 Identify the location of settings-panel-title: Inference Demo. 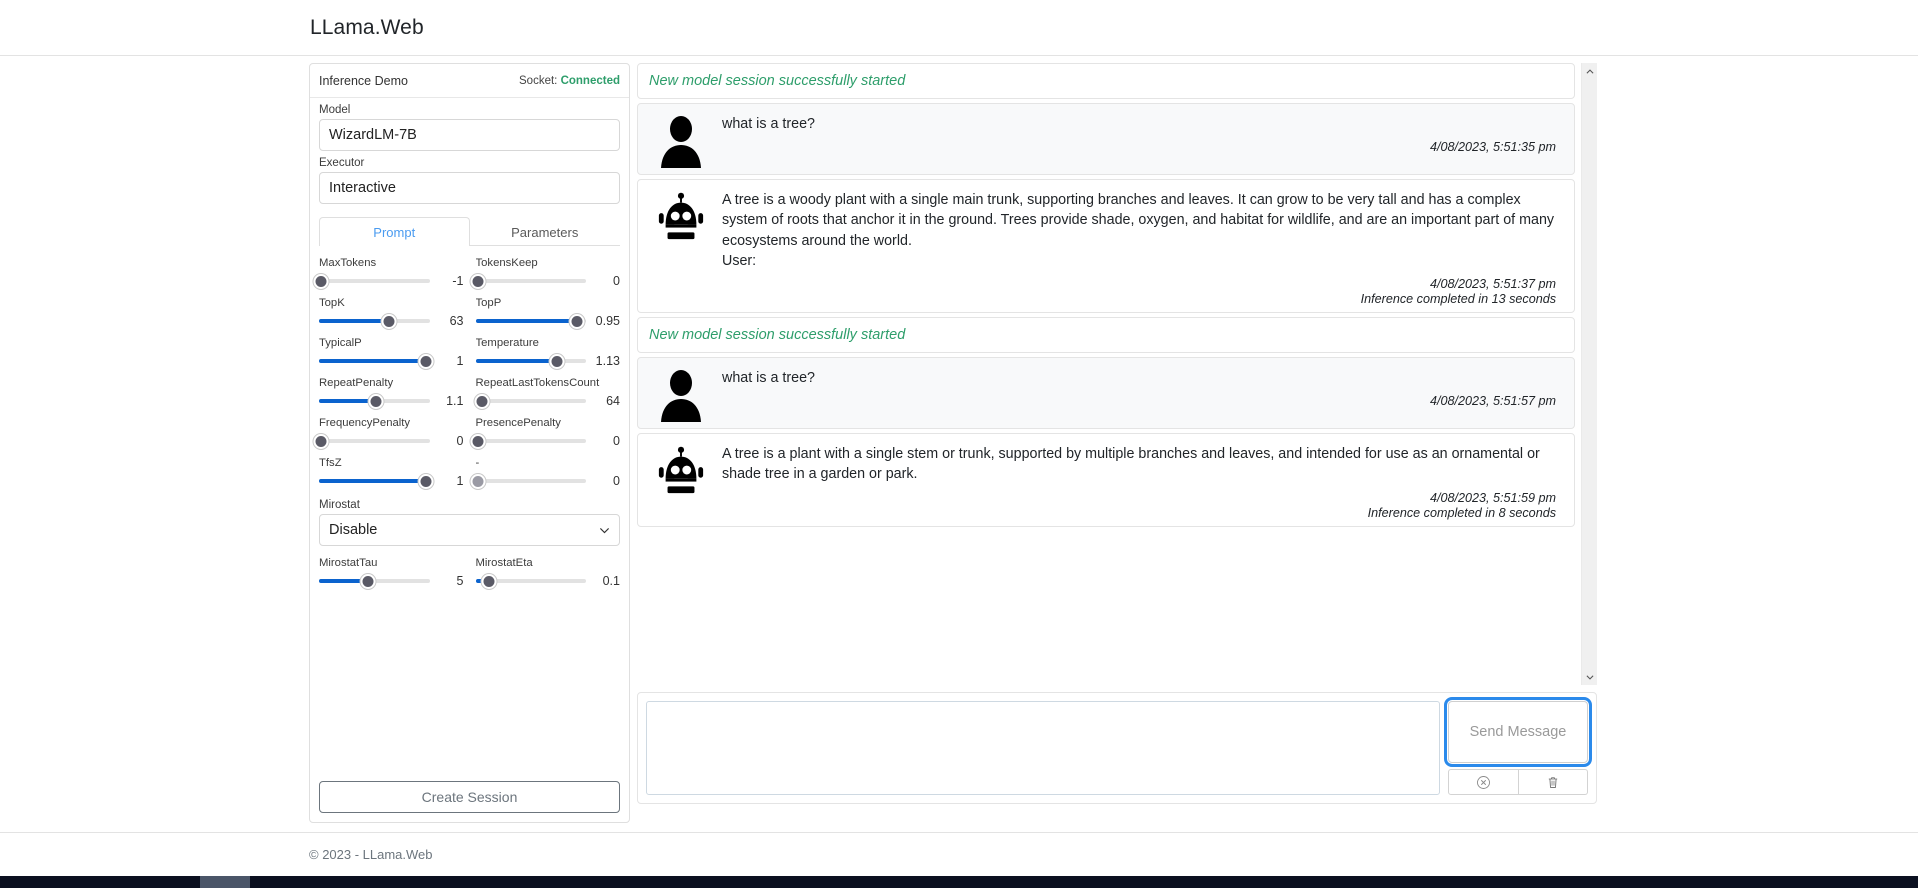
(363, 80).